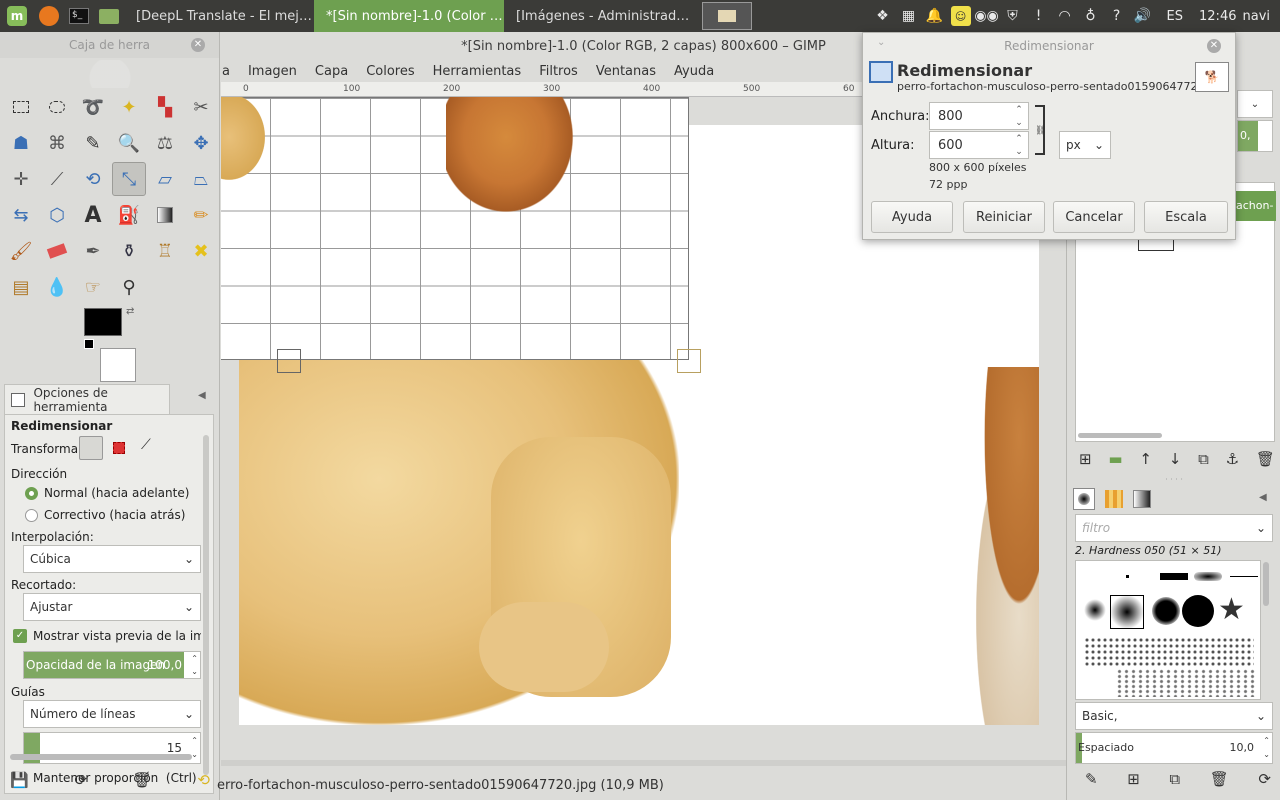  Describe the element at coordinates (1174, 748) in the screenshot. I see `spacing-slider: Espaciado 10,0 ⌃ ⌄` at that location.